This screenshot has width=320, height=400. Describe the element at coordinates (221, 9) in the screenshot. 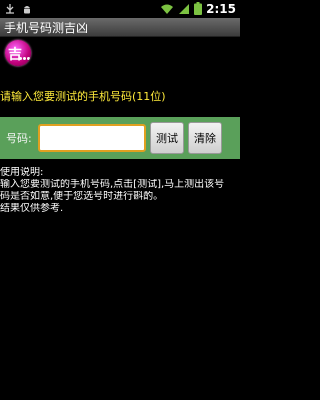

I see `status-time: 2:15` at that location.